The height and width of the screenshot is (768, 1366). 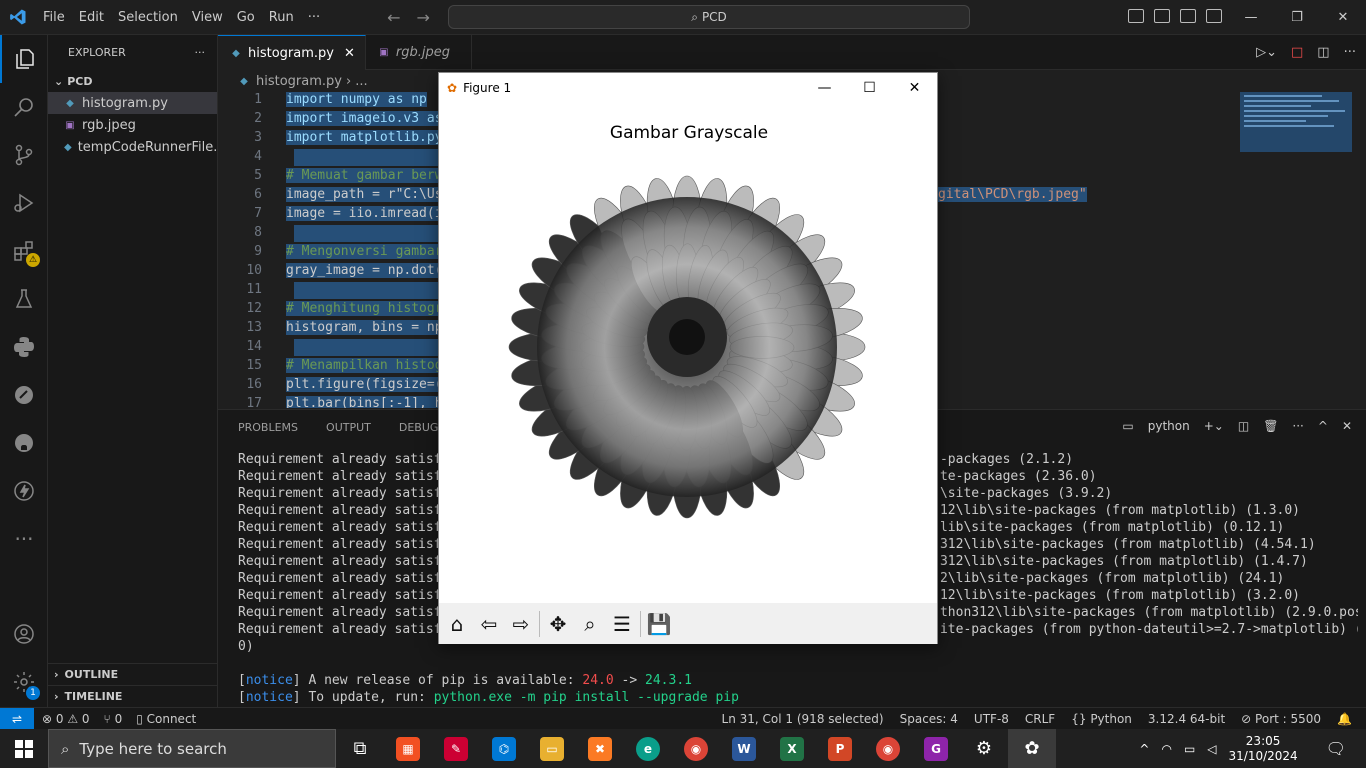 I want to click on menu-selection: Selection, so click(x=148, y=17).